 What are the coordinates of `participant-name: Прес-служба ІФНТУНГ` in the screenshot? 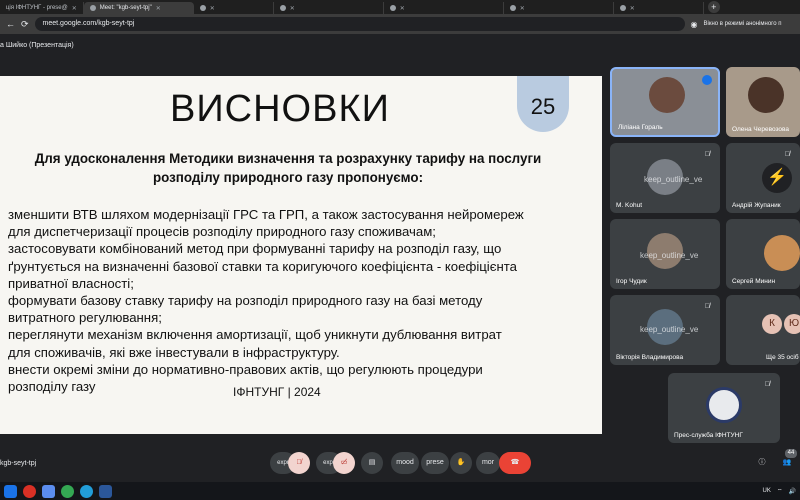 It's located at (708, 435).